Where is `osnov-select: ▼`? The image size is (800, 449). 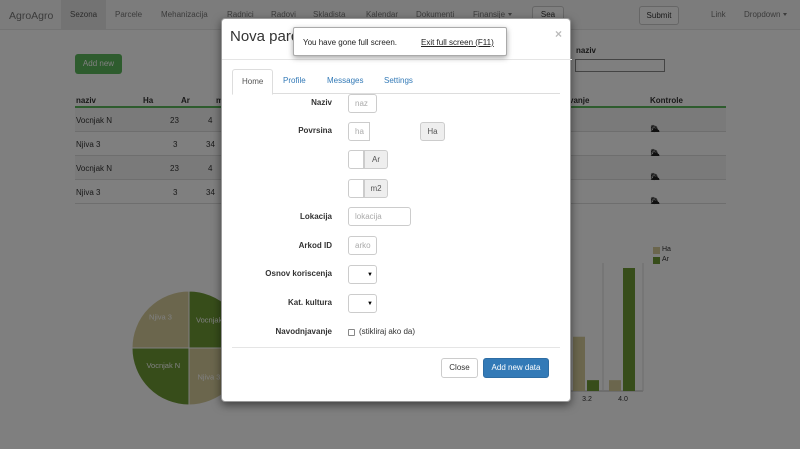 osnov-select: ▼ is located at coordinates (362, 274).